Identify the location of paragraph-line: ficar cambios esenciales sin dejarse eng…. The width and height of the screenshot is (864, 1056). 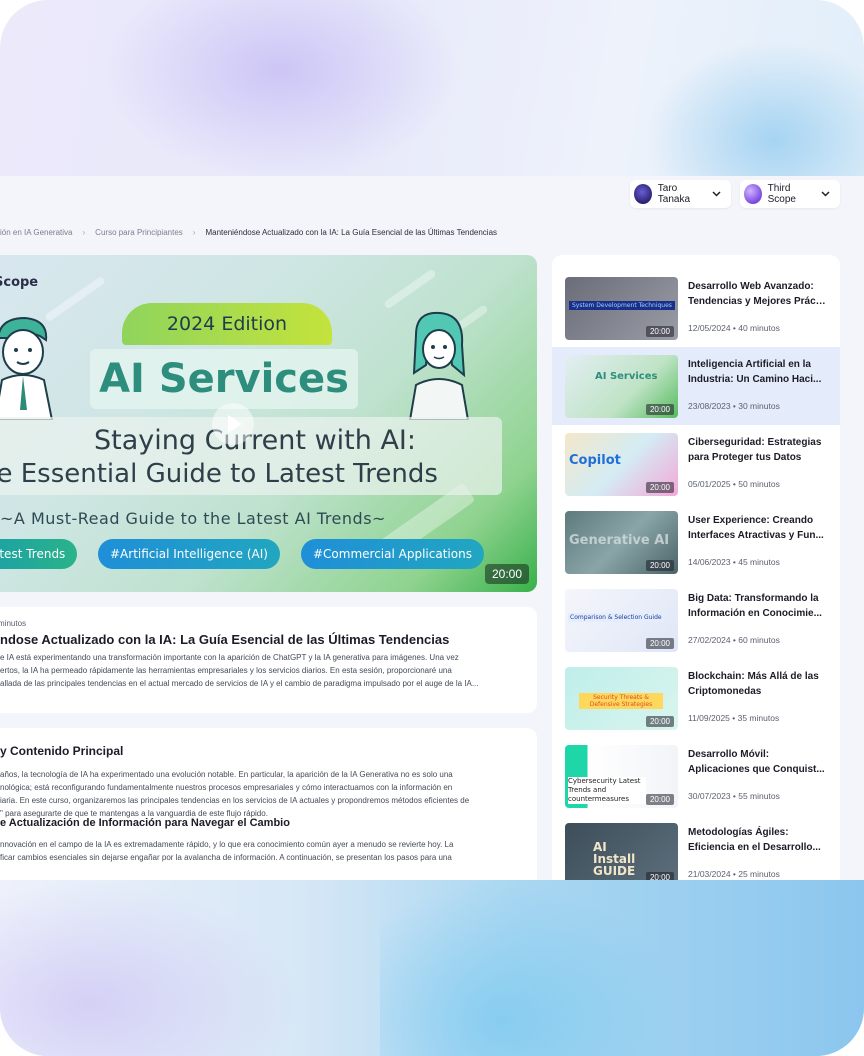
(226, 857).